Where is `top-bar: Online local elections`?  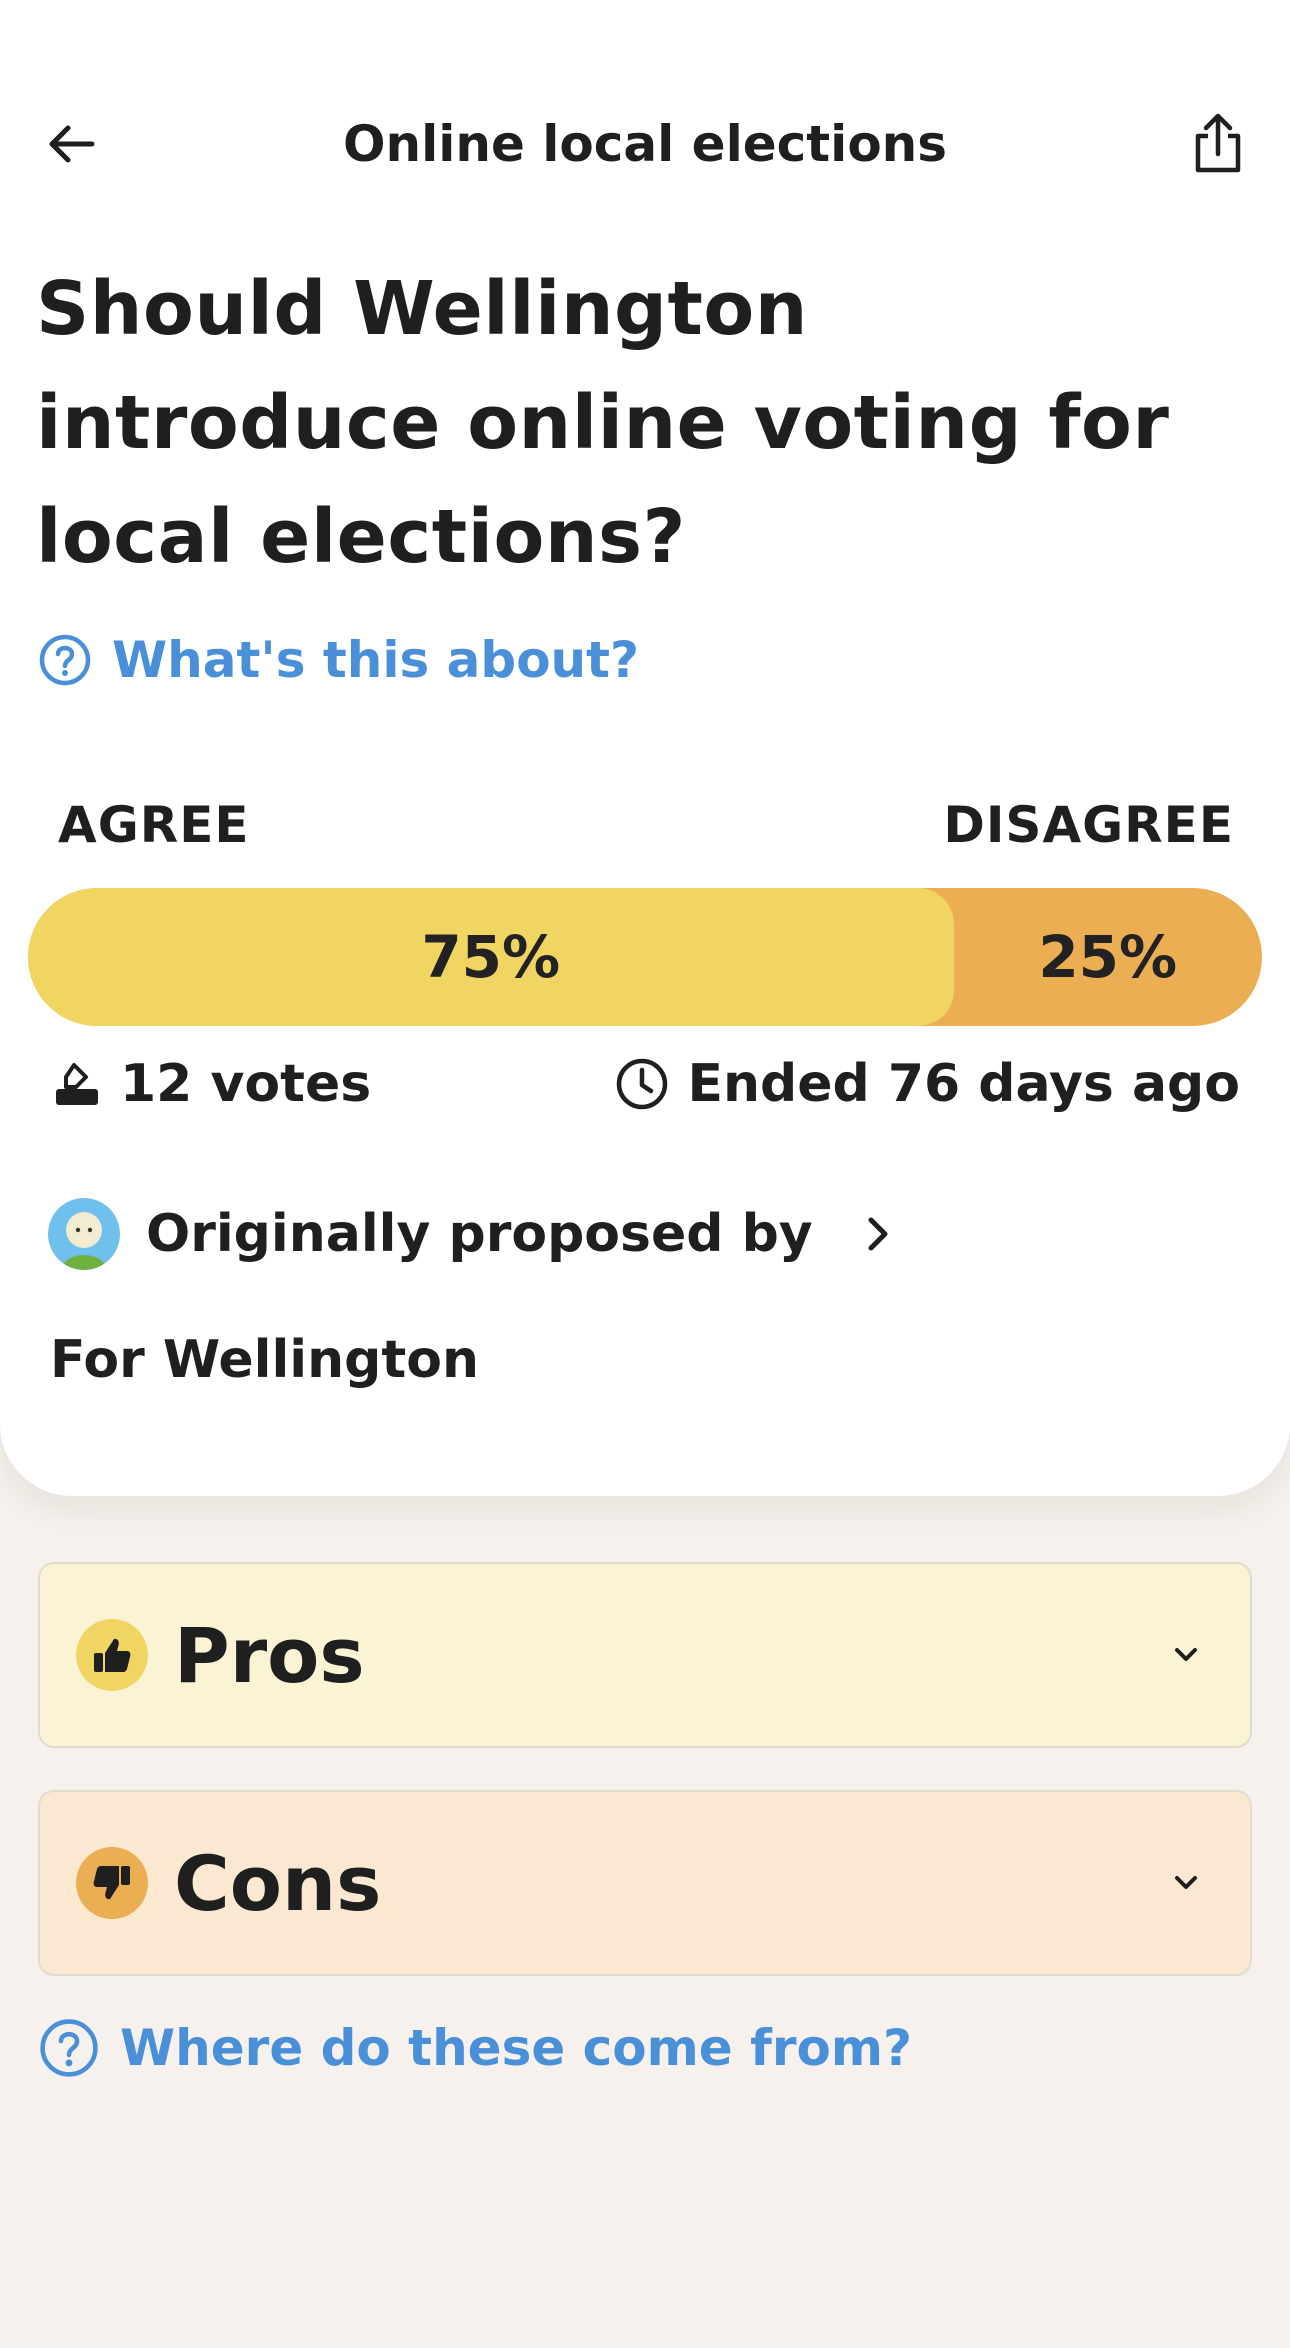
top-bar: Online local elections is located at coordinates (645, 144).